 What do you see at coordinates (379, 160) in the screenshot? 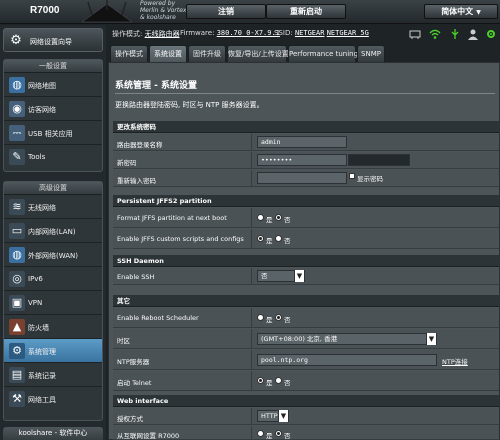
I see `password-strength-meter` at bounding box center [379, 160].